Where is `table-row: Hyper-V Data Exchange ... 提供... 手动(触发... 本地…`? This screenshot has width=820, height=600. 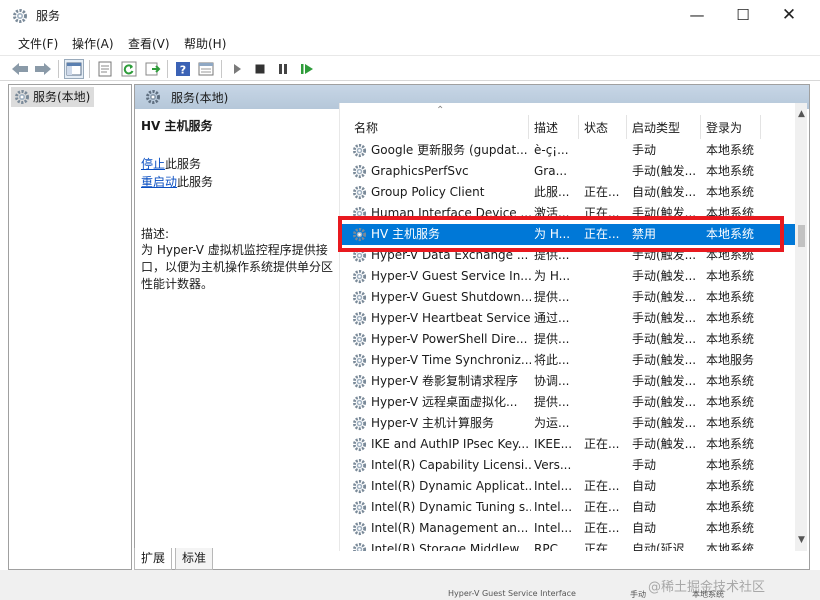
table-row: Hyper-V Data Exchange ... 提供... 手动(触发... 本地… is located at coordinates (567, 255).